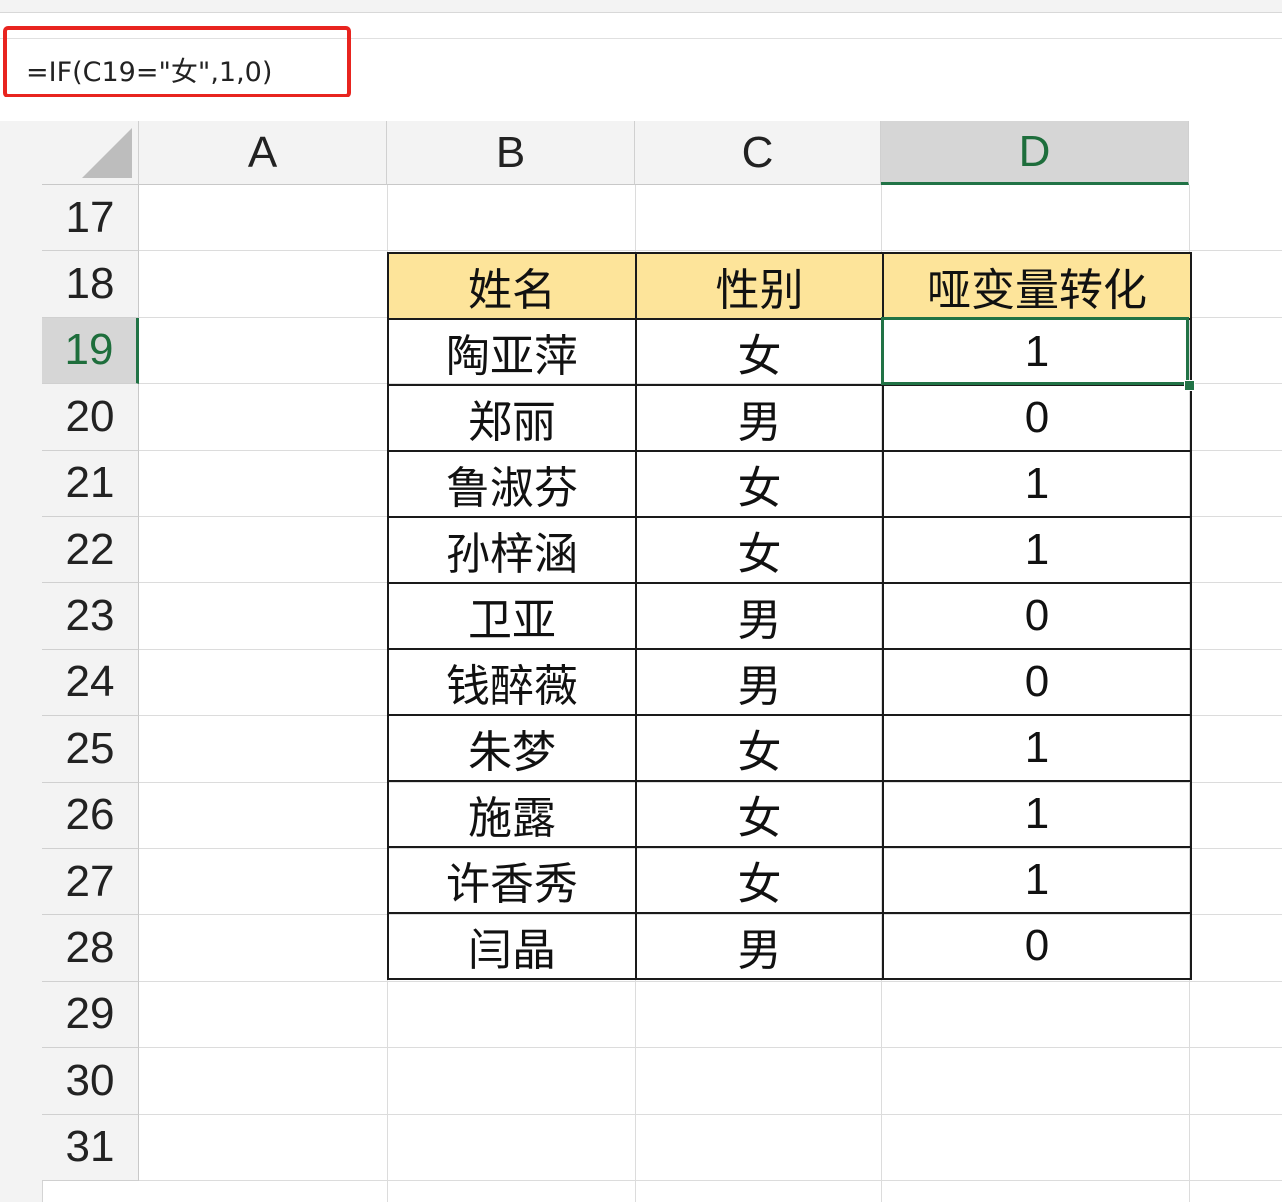 This screenshot has height=1202, width=1282. I want to click on cell-name: 卫亚, so click(512, 616).